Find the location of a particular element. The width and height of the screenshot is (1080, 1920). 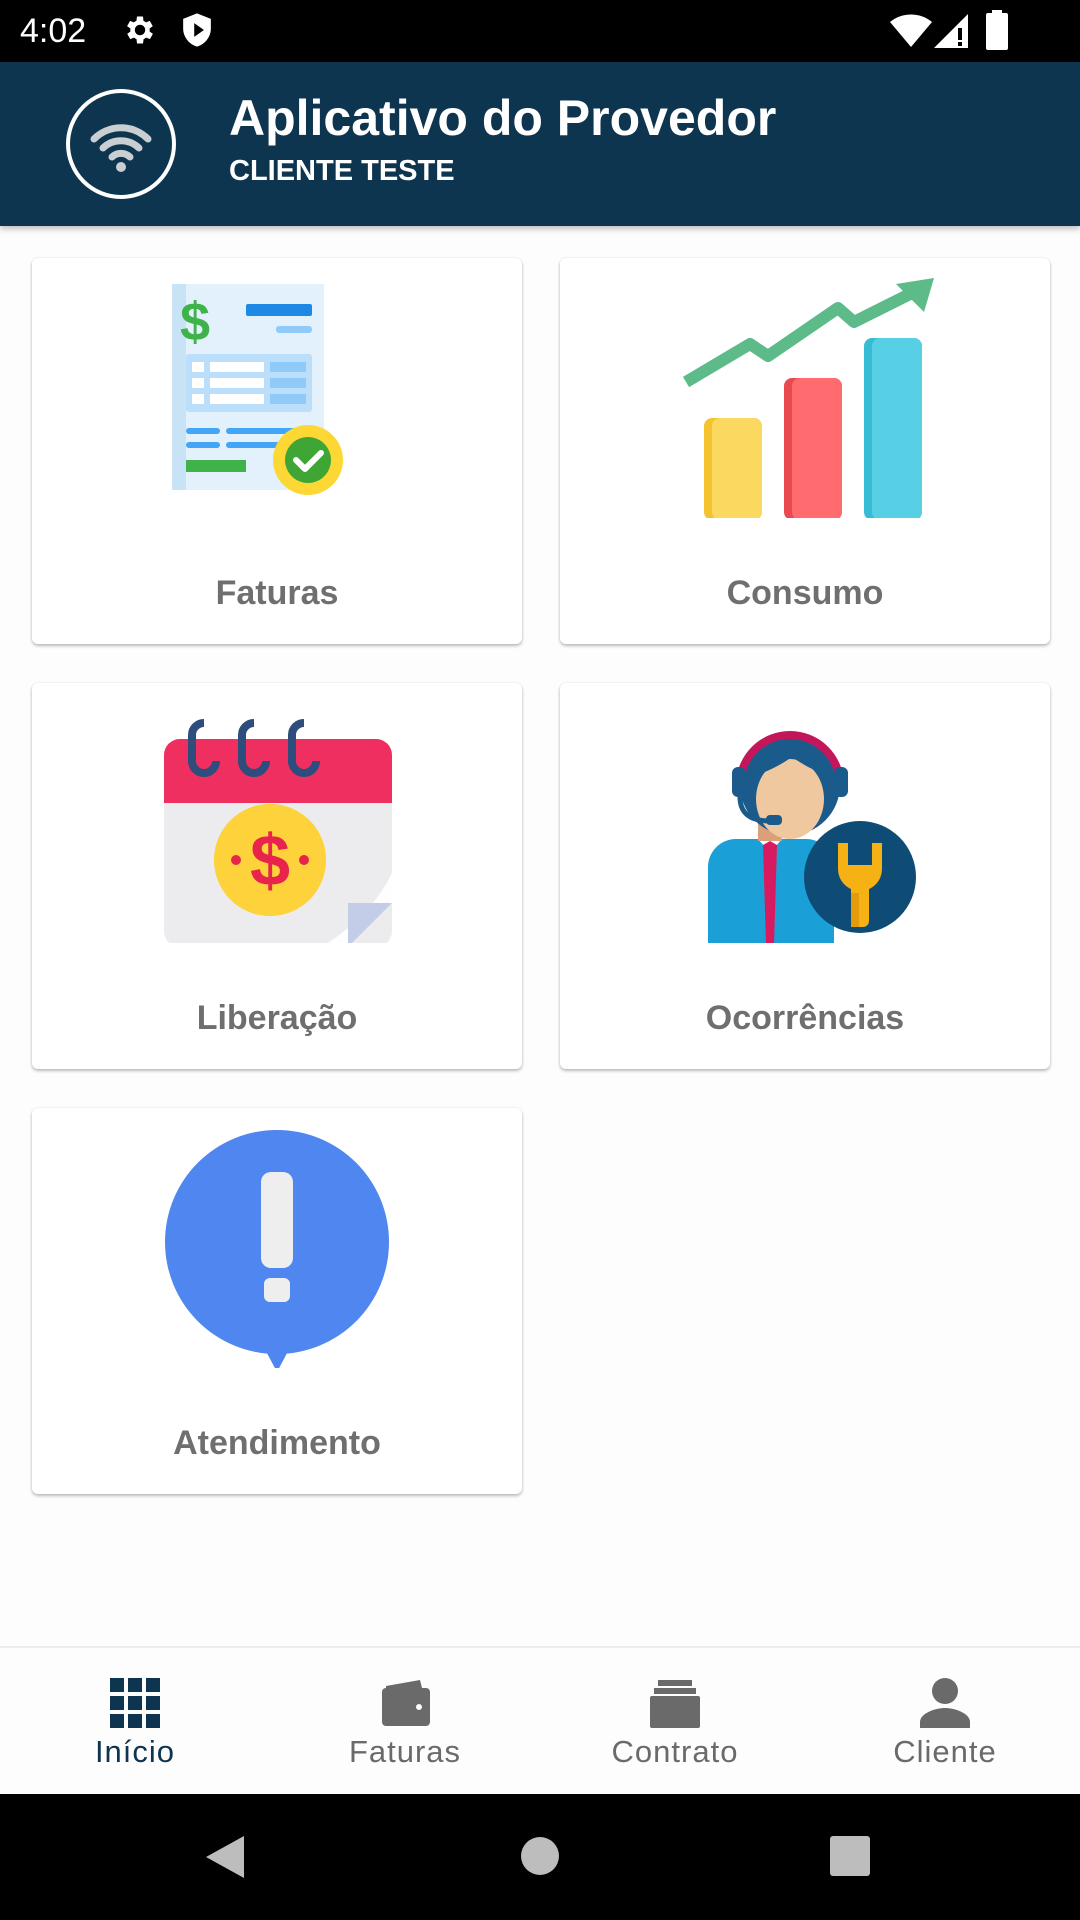

signal-icon is located at coordinates (951, 33).